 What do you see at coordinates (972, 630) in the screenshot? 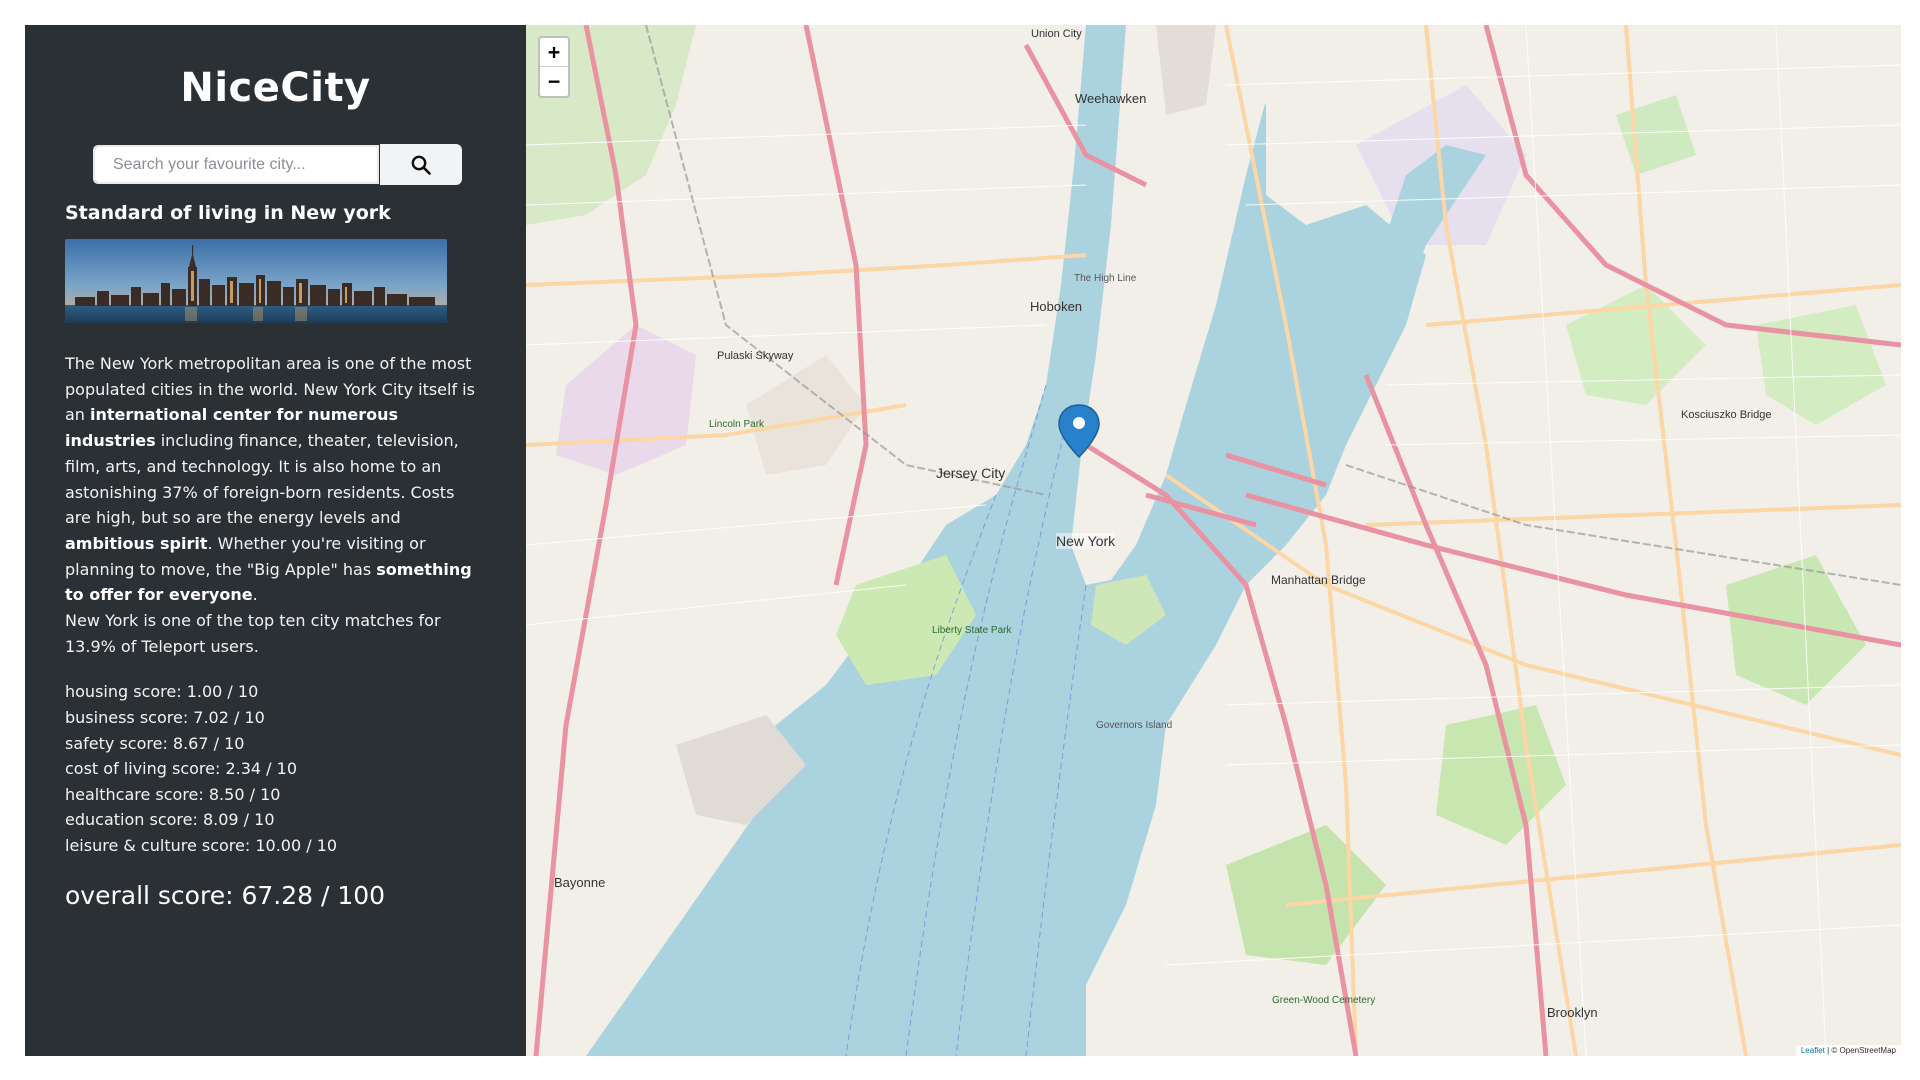
I see `map-label-liberty-state-park: Liberty State Park` at bounding box center [972, 630].